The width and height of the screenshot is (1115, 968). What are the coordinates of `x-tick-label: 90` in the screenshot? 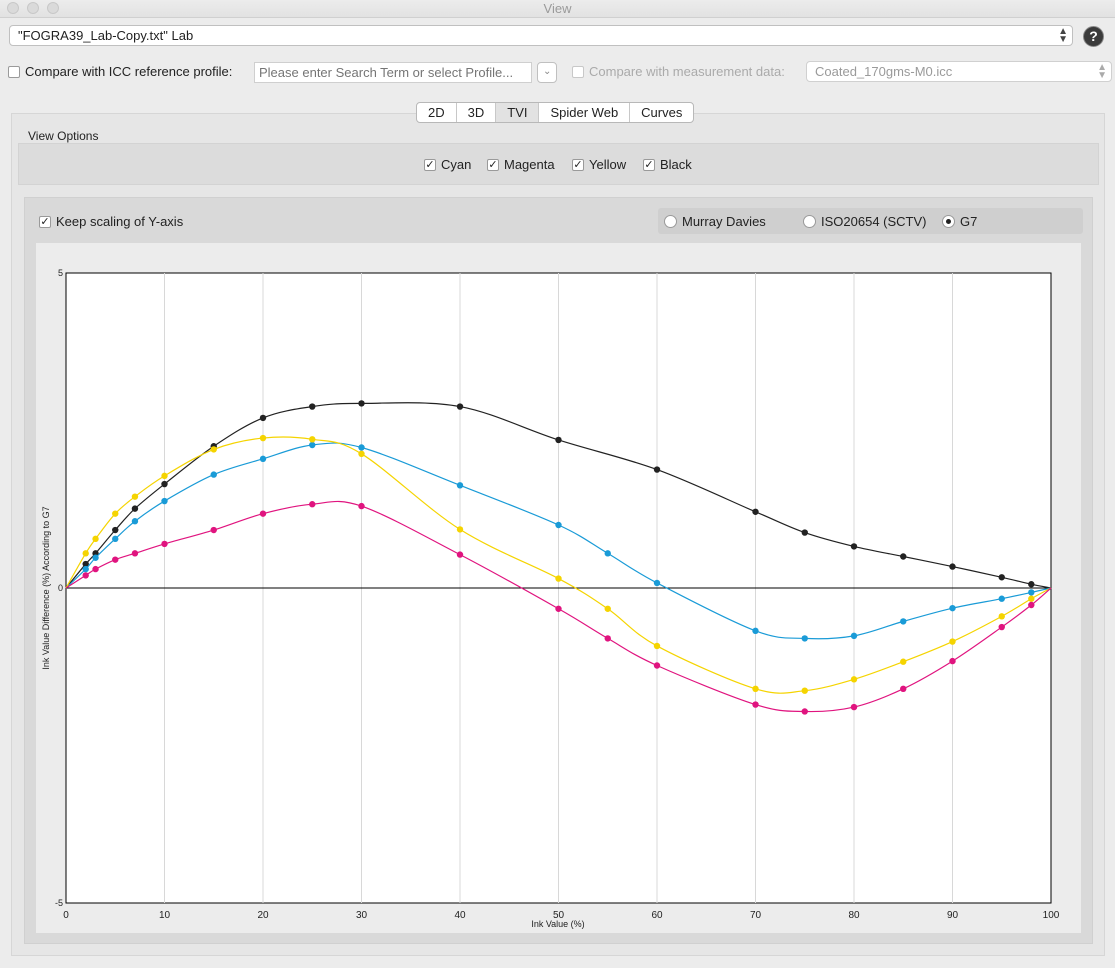 It's located at (953, 915).